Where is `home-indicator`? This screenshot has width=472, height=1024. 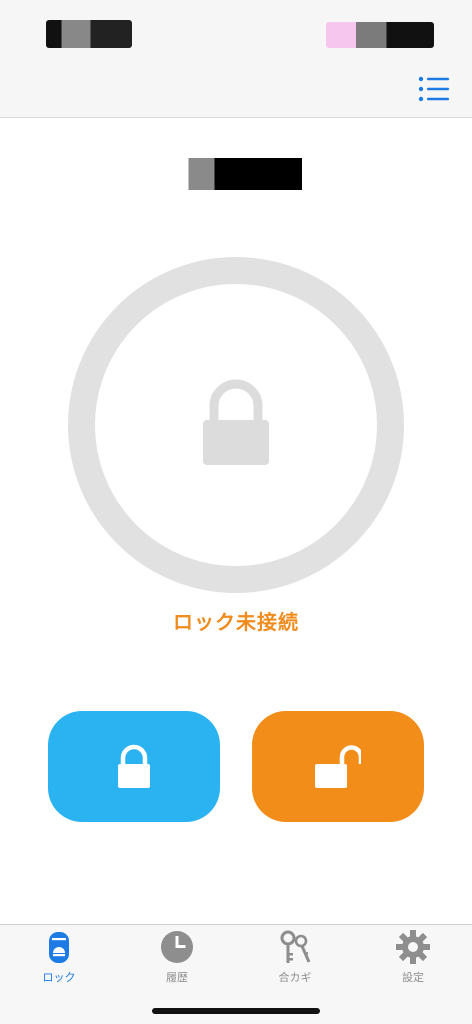 home-indicator is located at coordinates (236, 1011).